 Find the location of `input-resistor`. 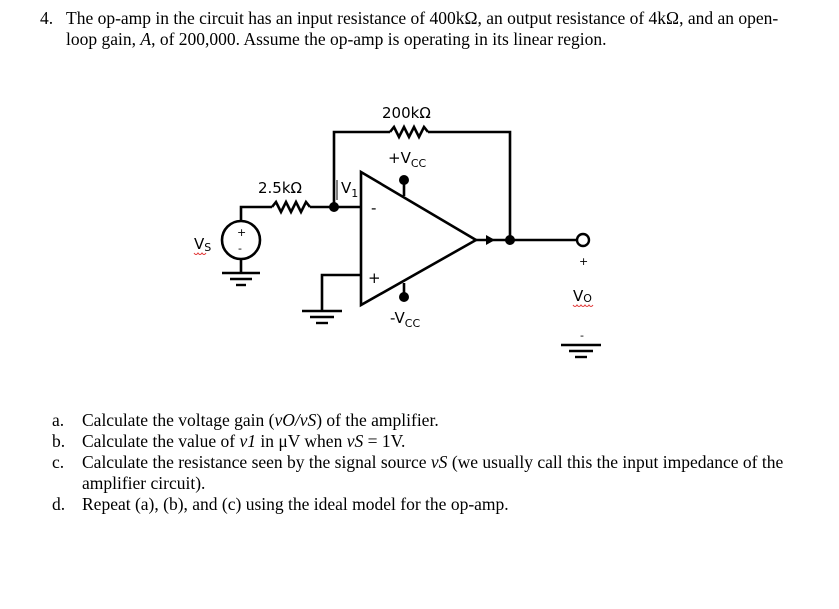

input-resistor is located at coordinates (291, 207).